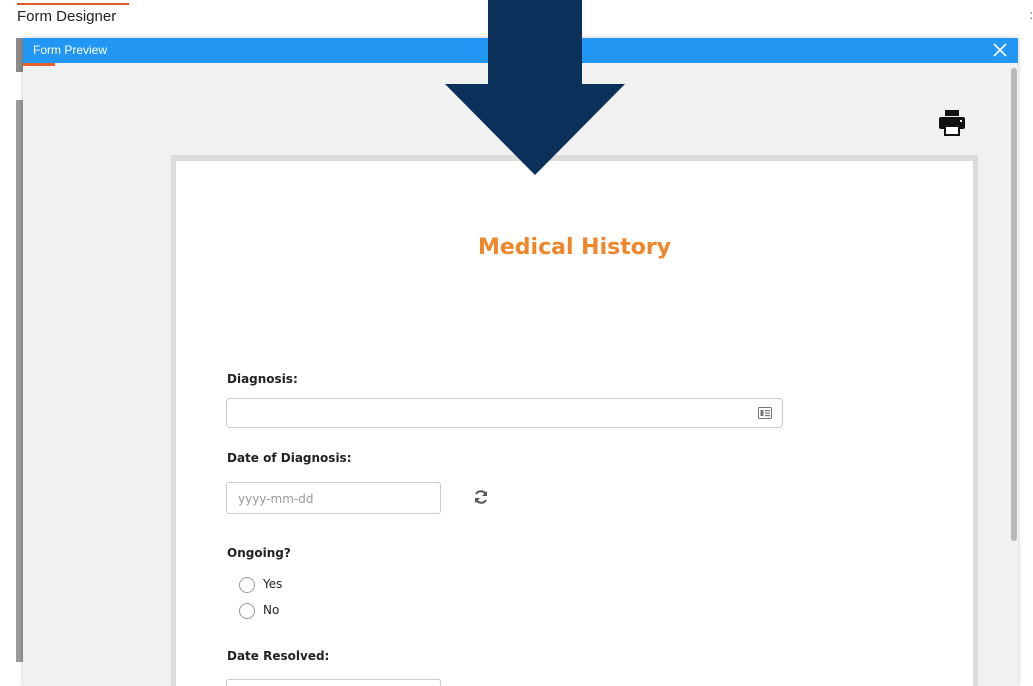  What do you see at coordinates (333, 682) in the screenshot?
I see `date-resolved-input: yyyy-mm-dd` at bounding box center [333, 682].